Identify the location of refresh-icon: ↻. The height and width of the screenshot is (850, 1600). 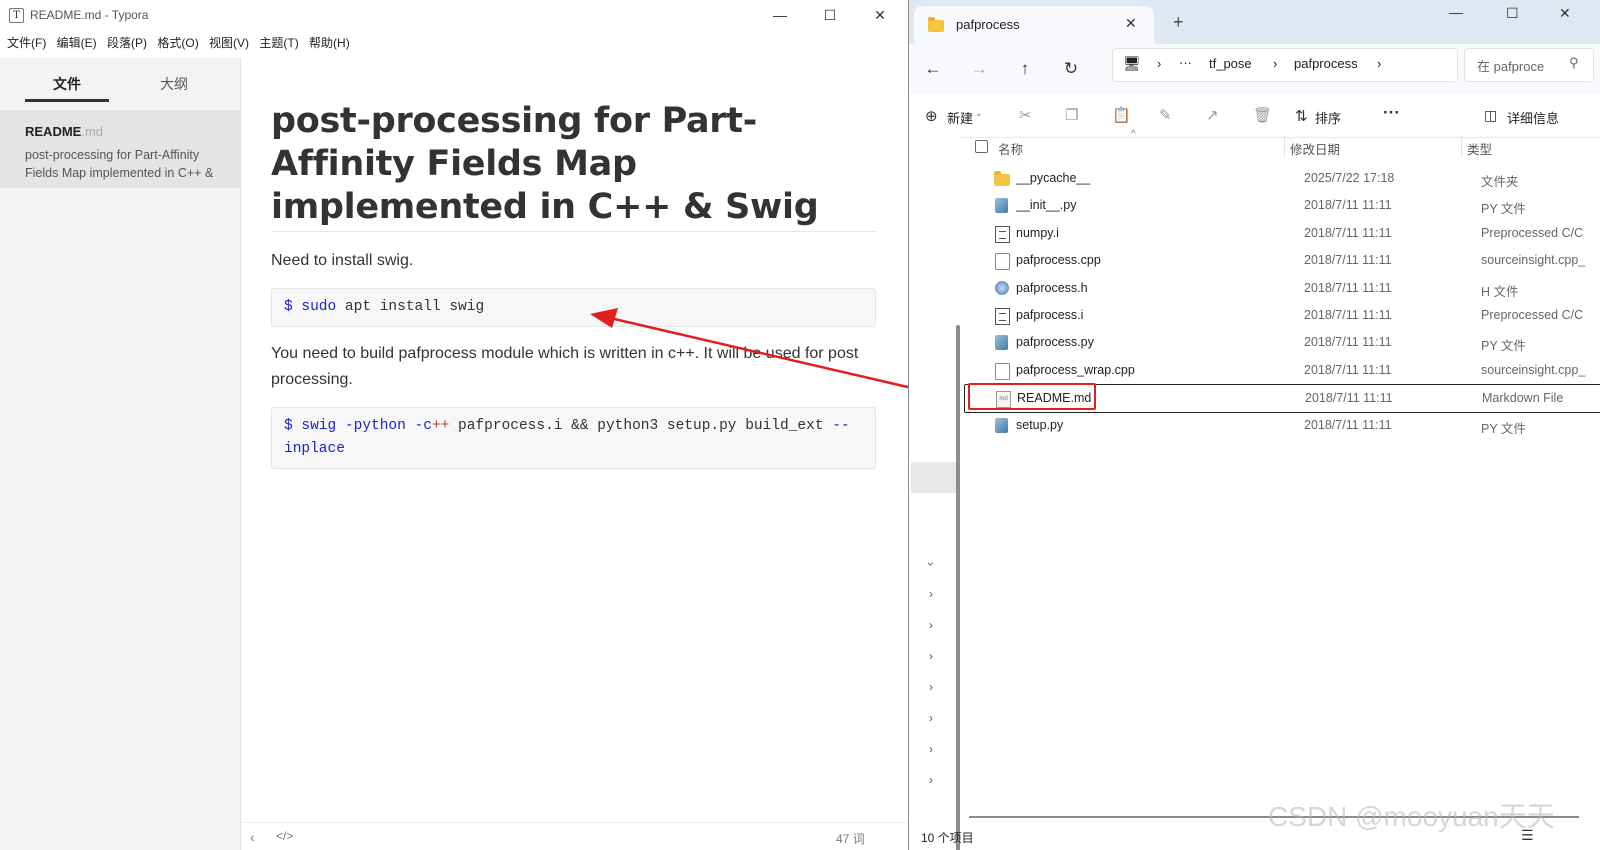
(1071, 69).